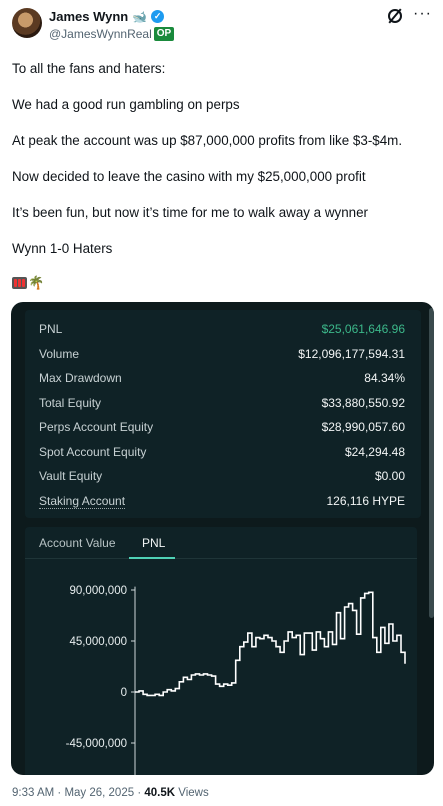 The width and height of the screenshot is (443, 806). I want to click on stat-row-total-equity: Total Equity $33,880,550.92, so click(222, 405).